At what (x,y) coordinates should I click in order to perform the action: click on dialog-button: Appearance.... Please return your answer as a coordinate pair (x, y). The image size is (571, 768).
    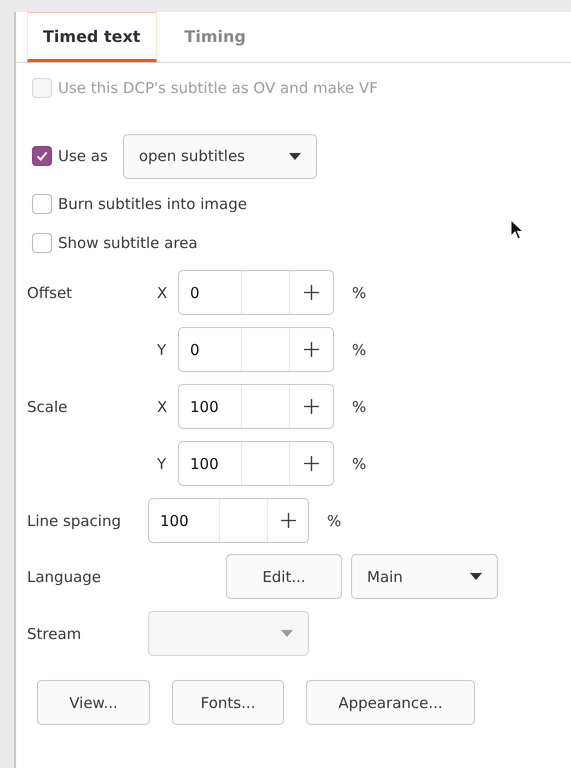
    Looking at the image, I should click on (390, 702).